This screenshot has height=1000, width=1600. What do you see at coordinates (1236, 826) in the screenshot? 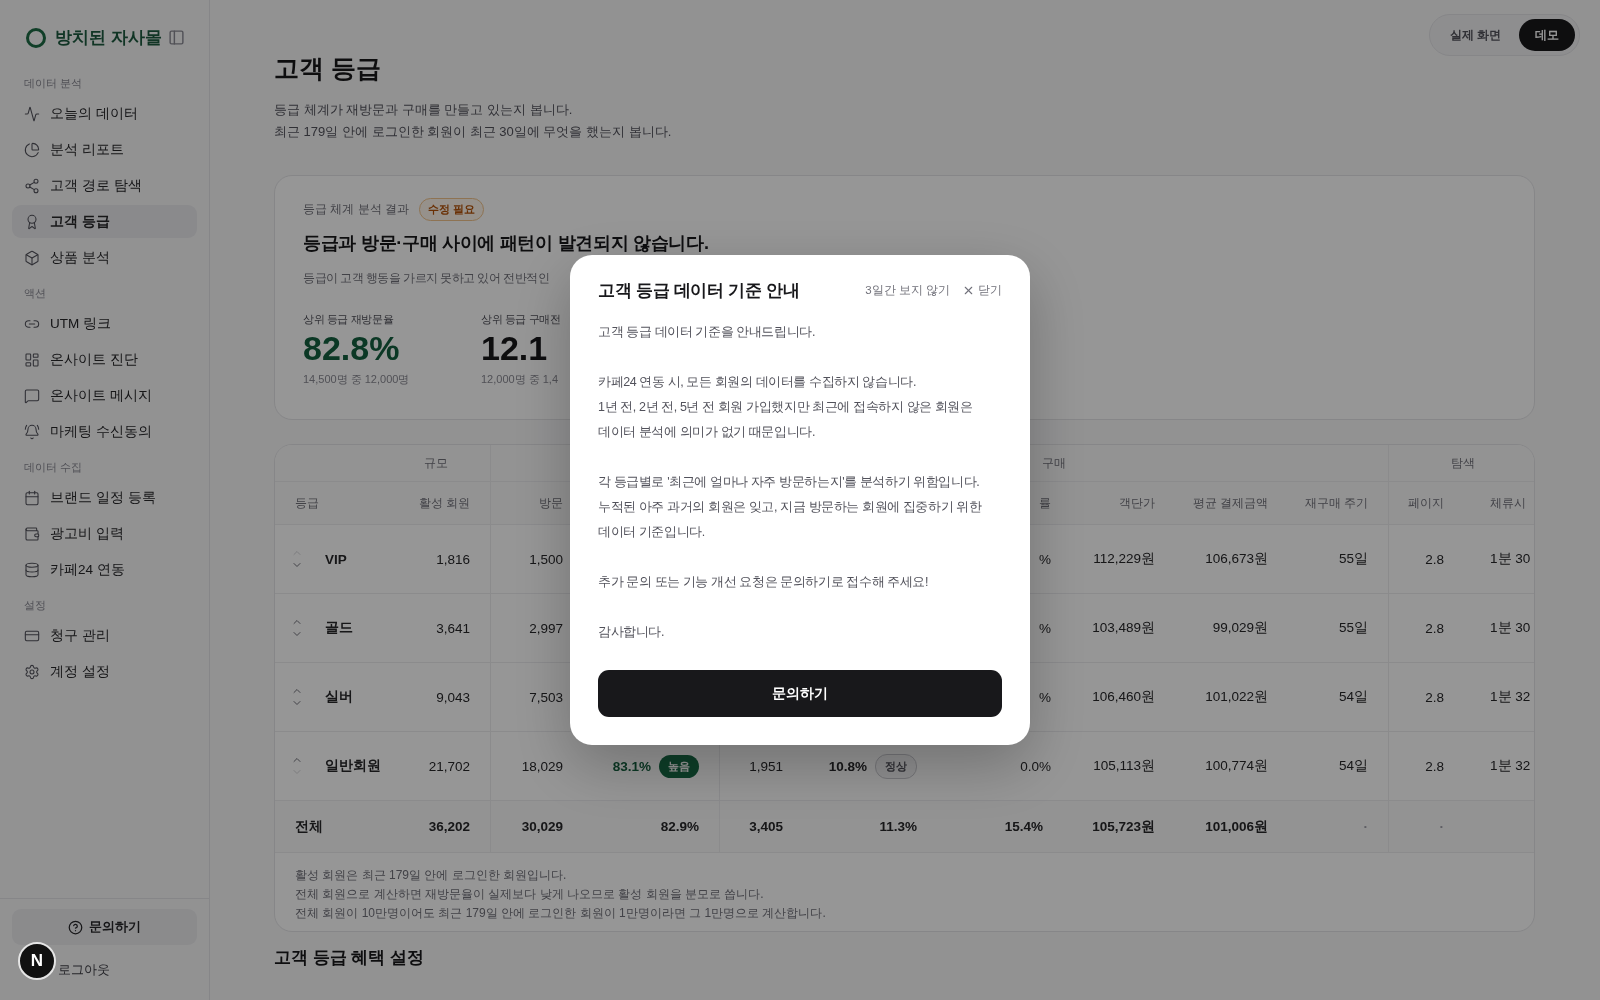
I see `table-cell: 101,006원` at bounding box center [1236, 826].